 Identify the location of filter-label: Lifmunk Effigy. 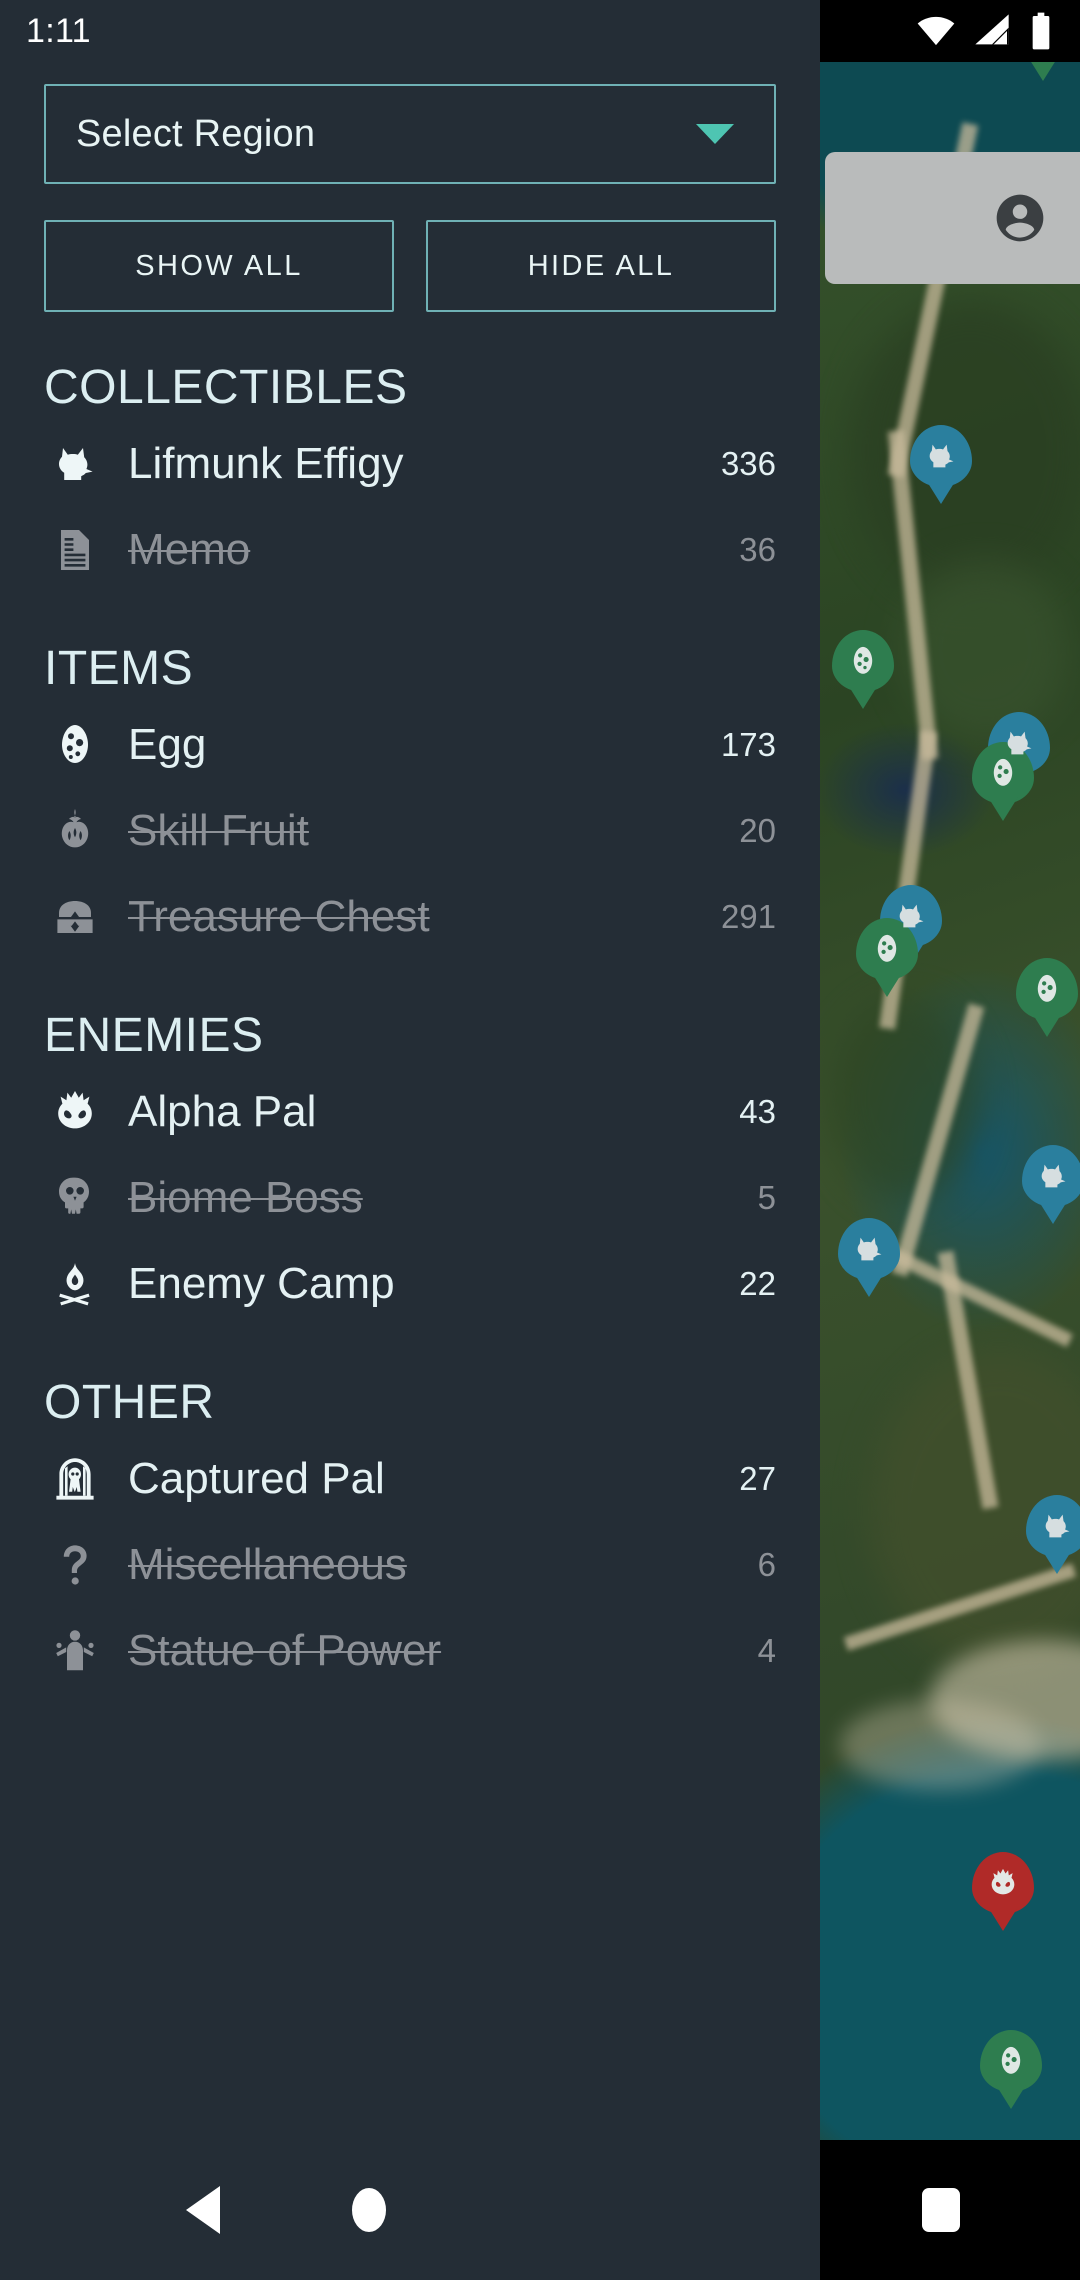
(266, 463).